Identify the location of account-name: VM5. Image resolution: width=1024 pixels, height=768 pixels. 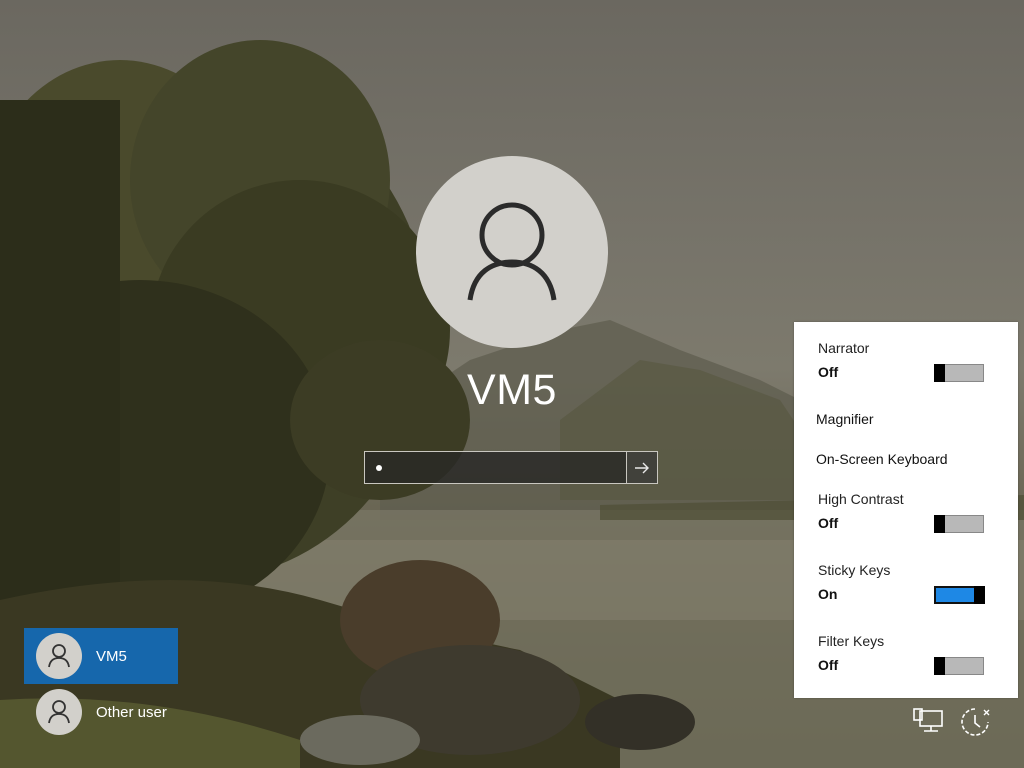
(512, 390).